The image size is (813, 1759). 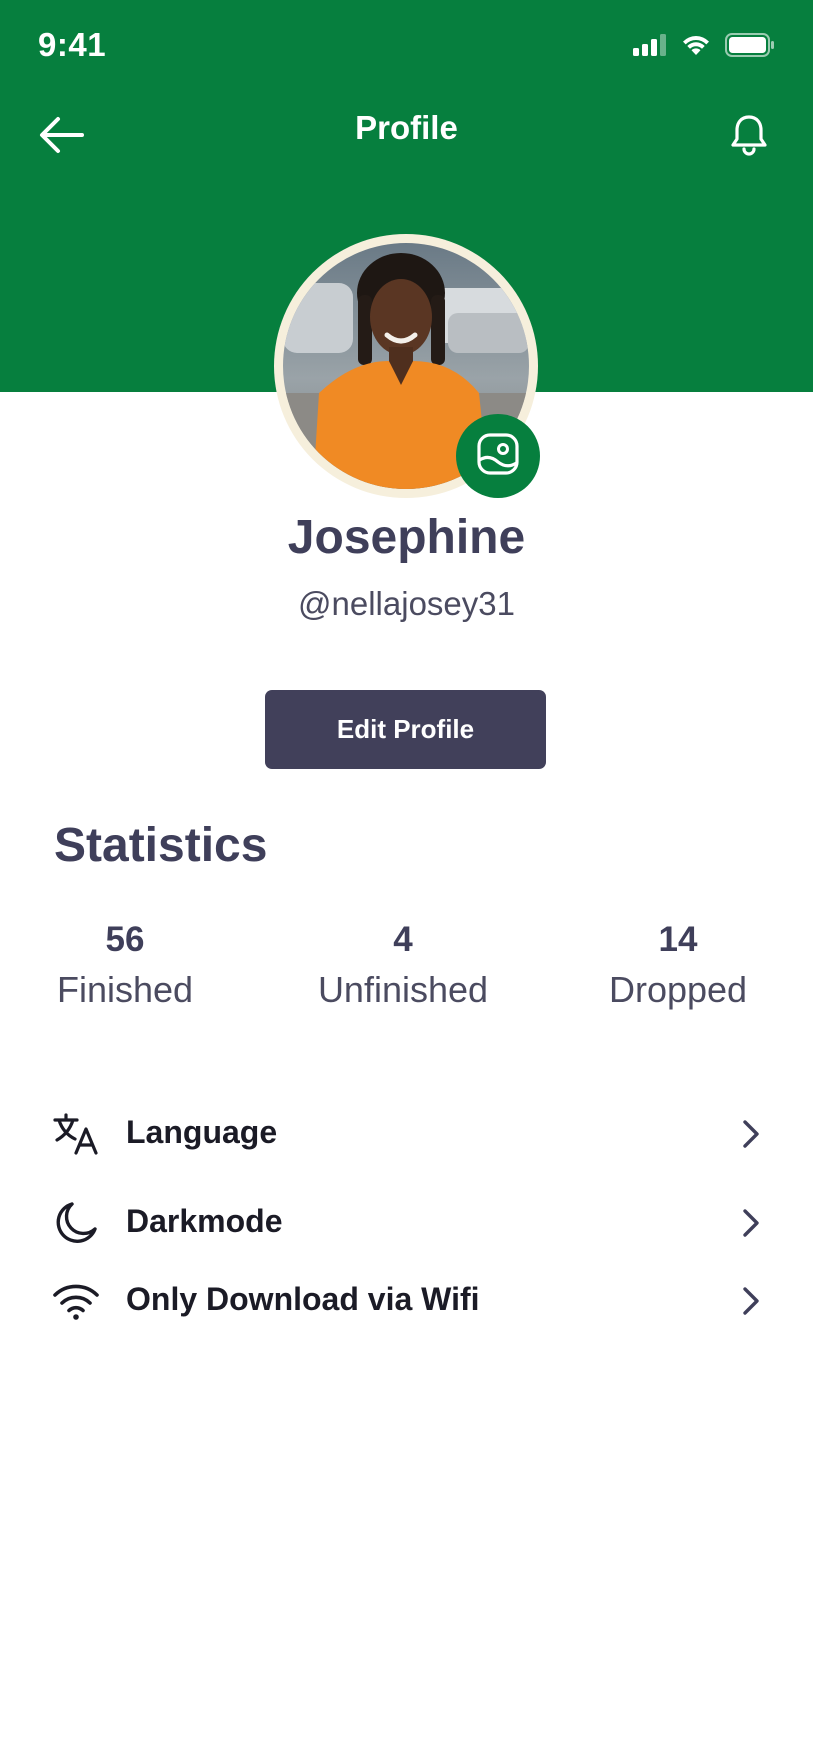 What do you see at coordinates (406, 1133) in the screenshot?
I see `settings-item-language: Language` at bounding box center [406, 1133].